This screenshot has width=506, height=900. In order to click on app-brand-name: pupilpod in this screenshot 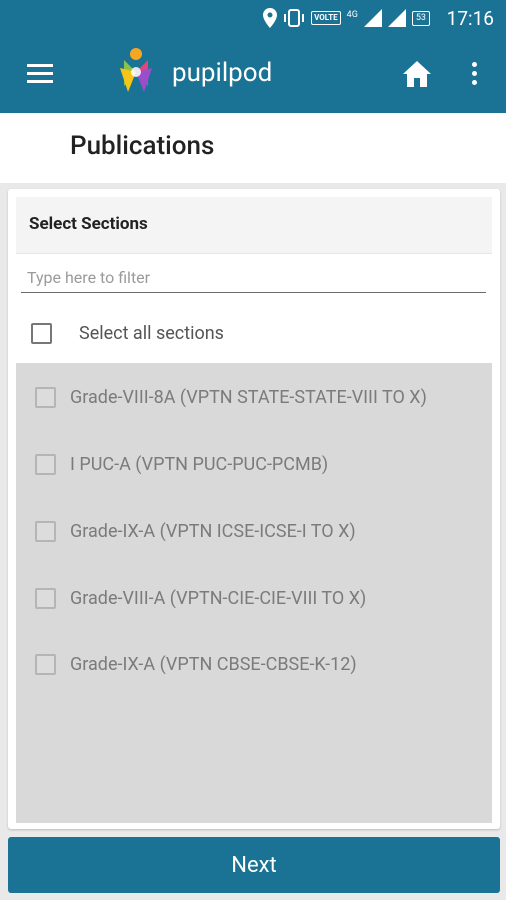, I will do `click(222, 73)`.